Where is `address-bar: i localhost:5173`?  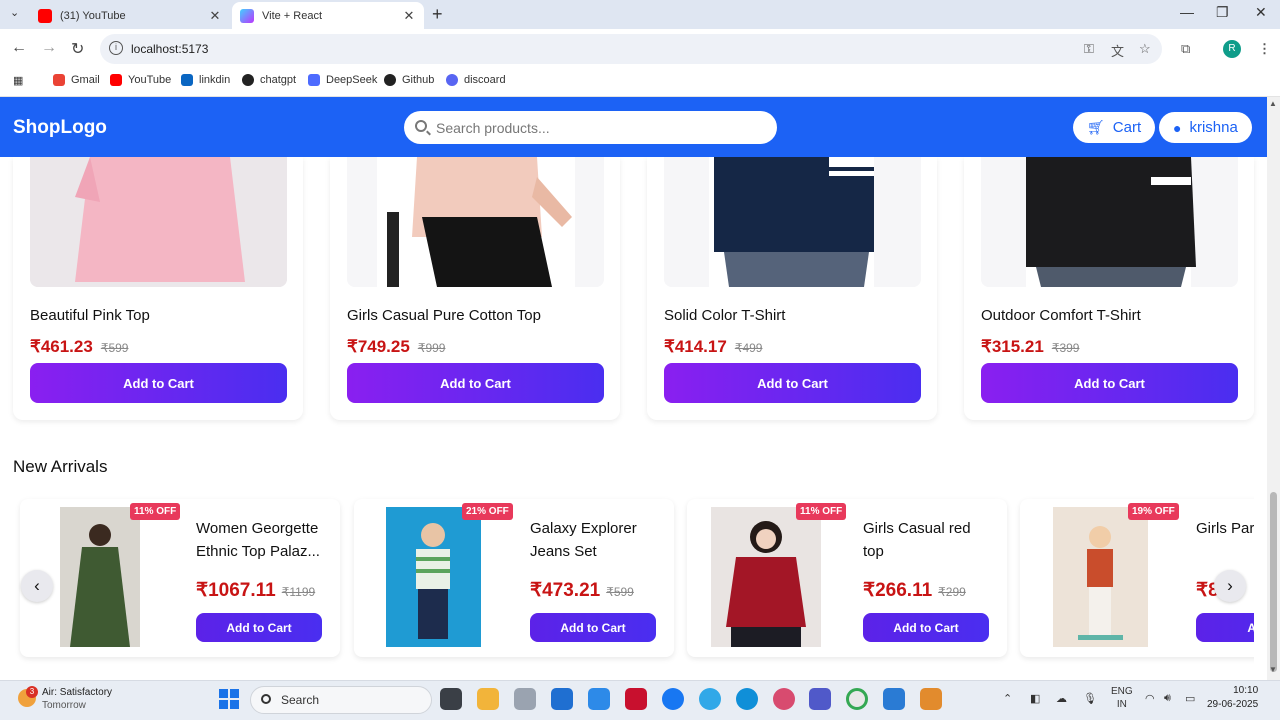 address-bar: i localhost:5173 is located at coordinates (631, 49).